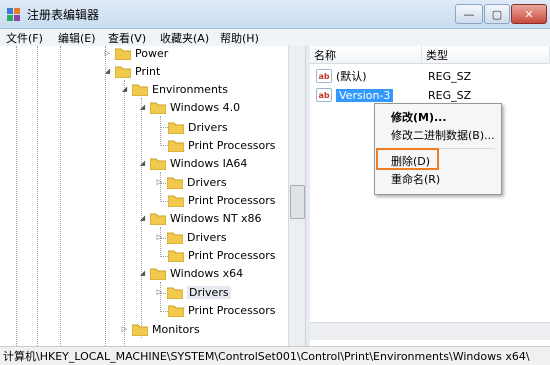 The width and height of the screenshot is (550, 365). I want to click on tree-item-drivers-selected: ▷ Drivers, so click(193, 292).